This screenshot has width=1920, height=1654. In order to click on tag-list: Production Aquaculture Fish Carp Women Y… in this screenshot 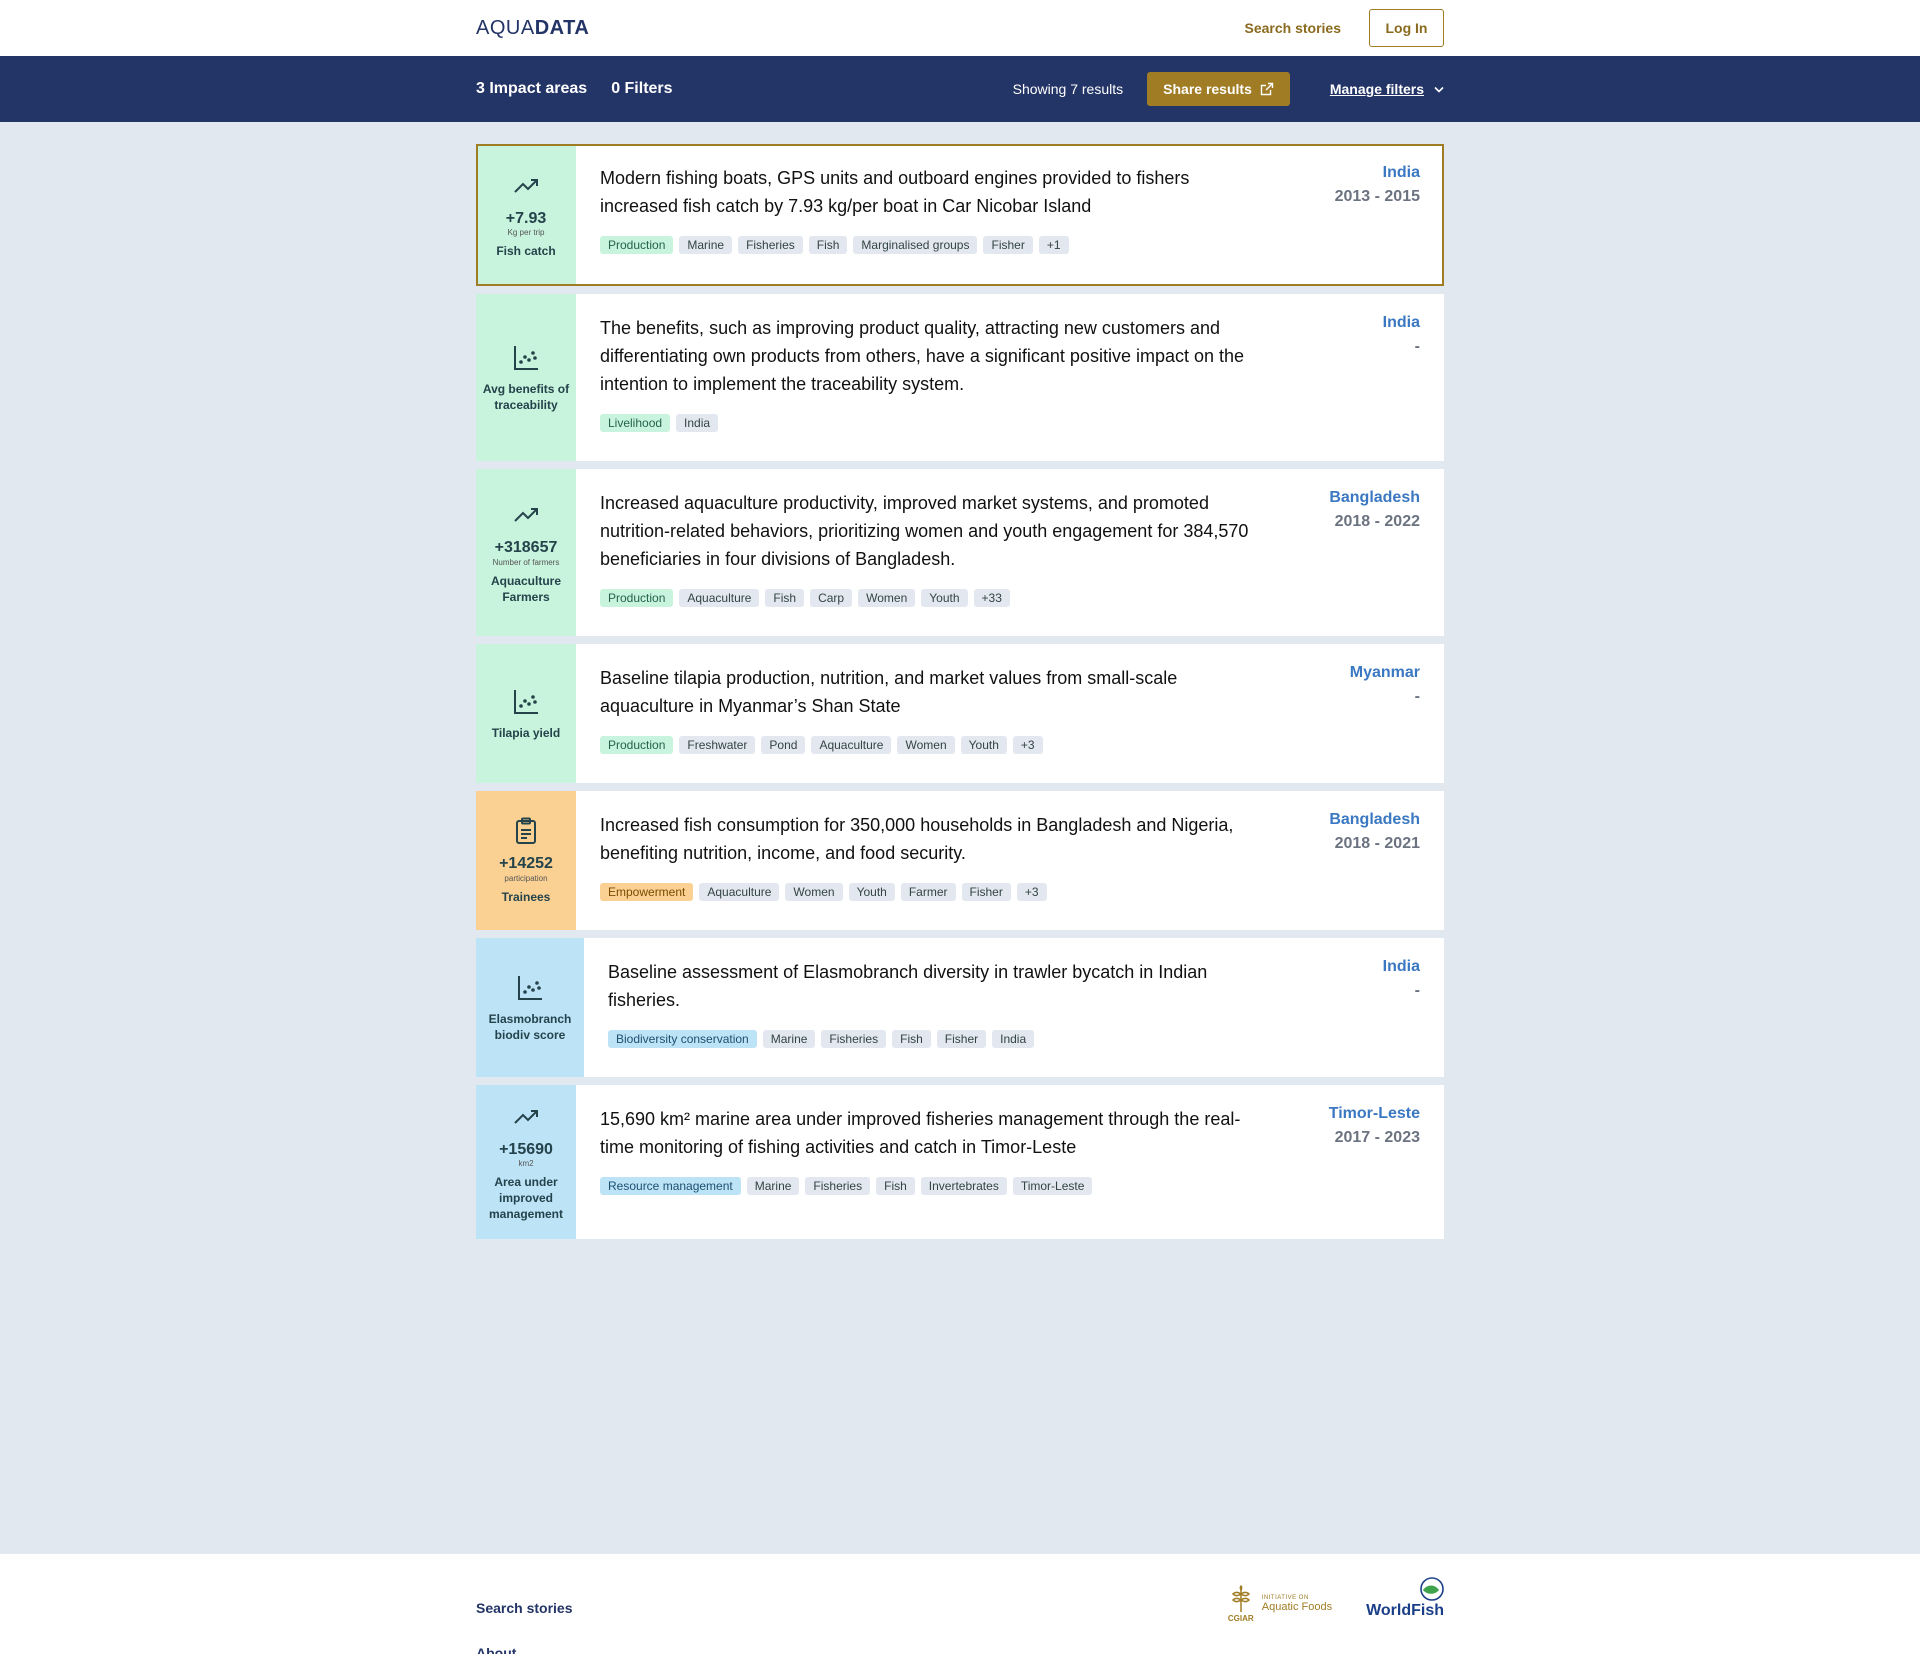, I will do `click(1010, 598)`.